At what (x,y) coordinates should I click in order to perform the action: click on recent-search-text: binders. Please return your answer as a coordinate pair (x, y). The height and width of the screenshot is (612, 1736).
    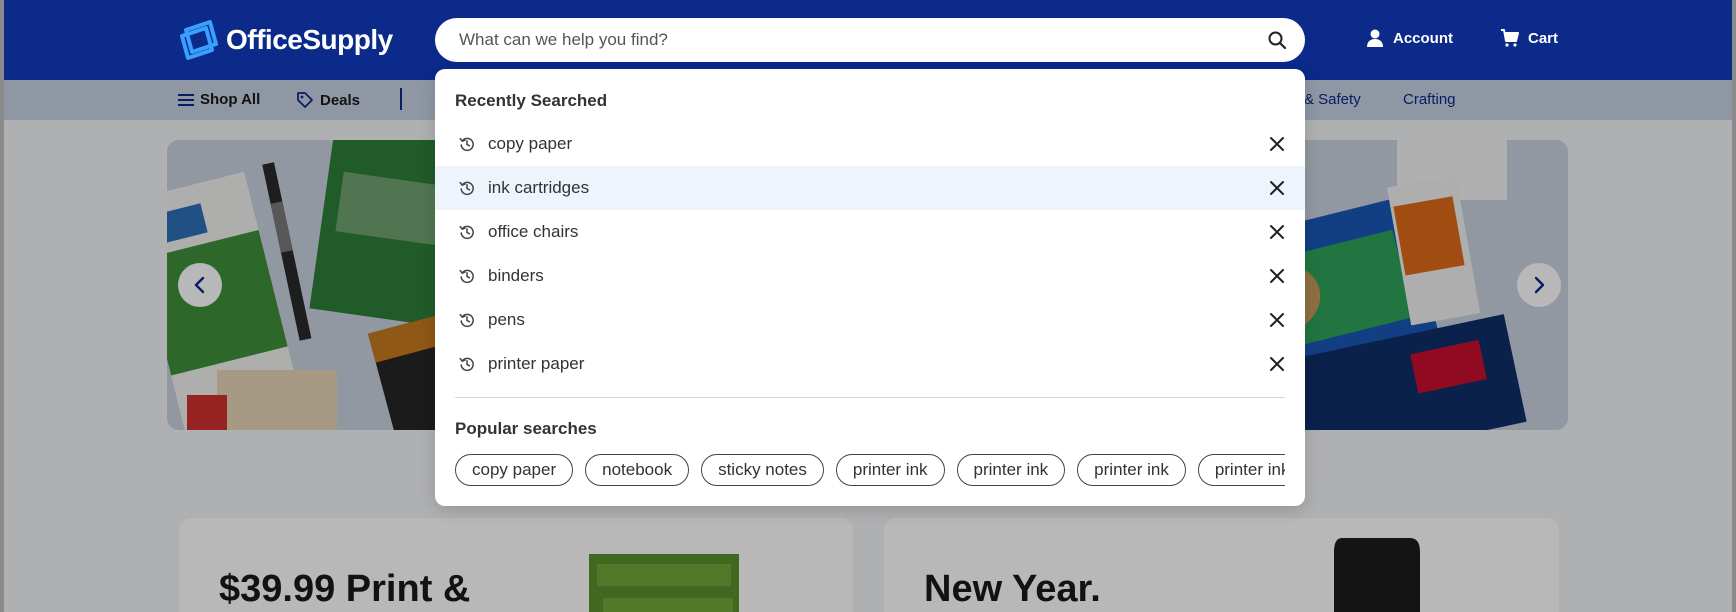
    Looking at the image, I should click on (516, 275).